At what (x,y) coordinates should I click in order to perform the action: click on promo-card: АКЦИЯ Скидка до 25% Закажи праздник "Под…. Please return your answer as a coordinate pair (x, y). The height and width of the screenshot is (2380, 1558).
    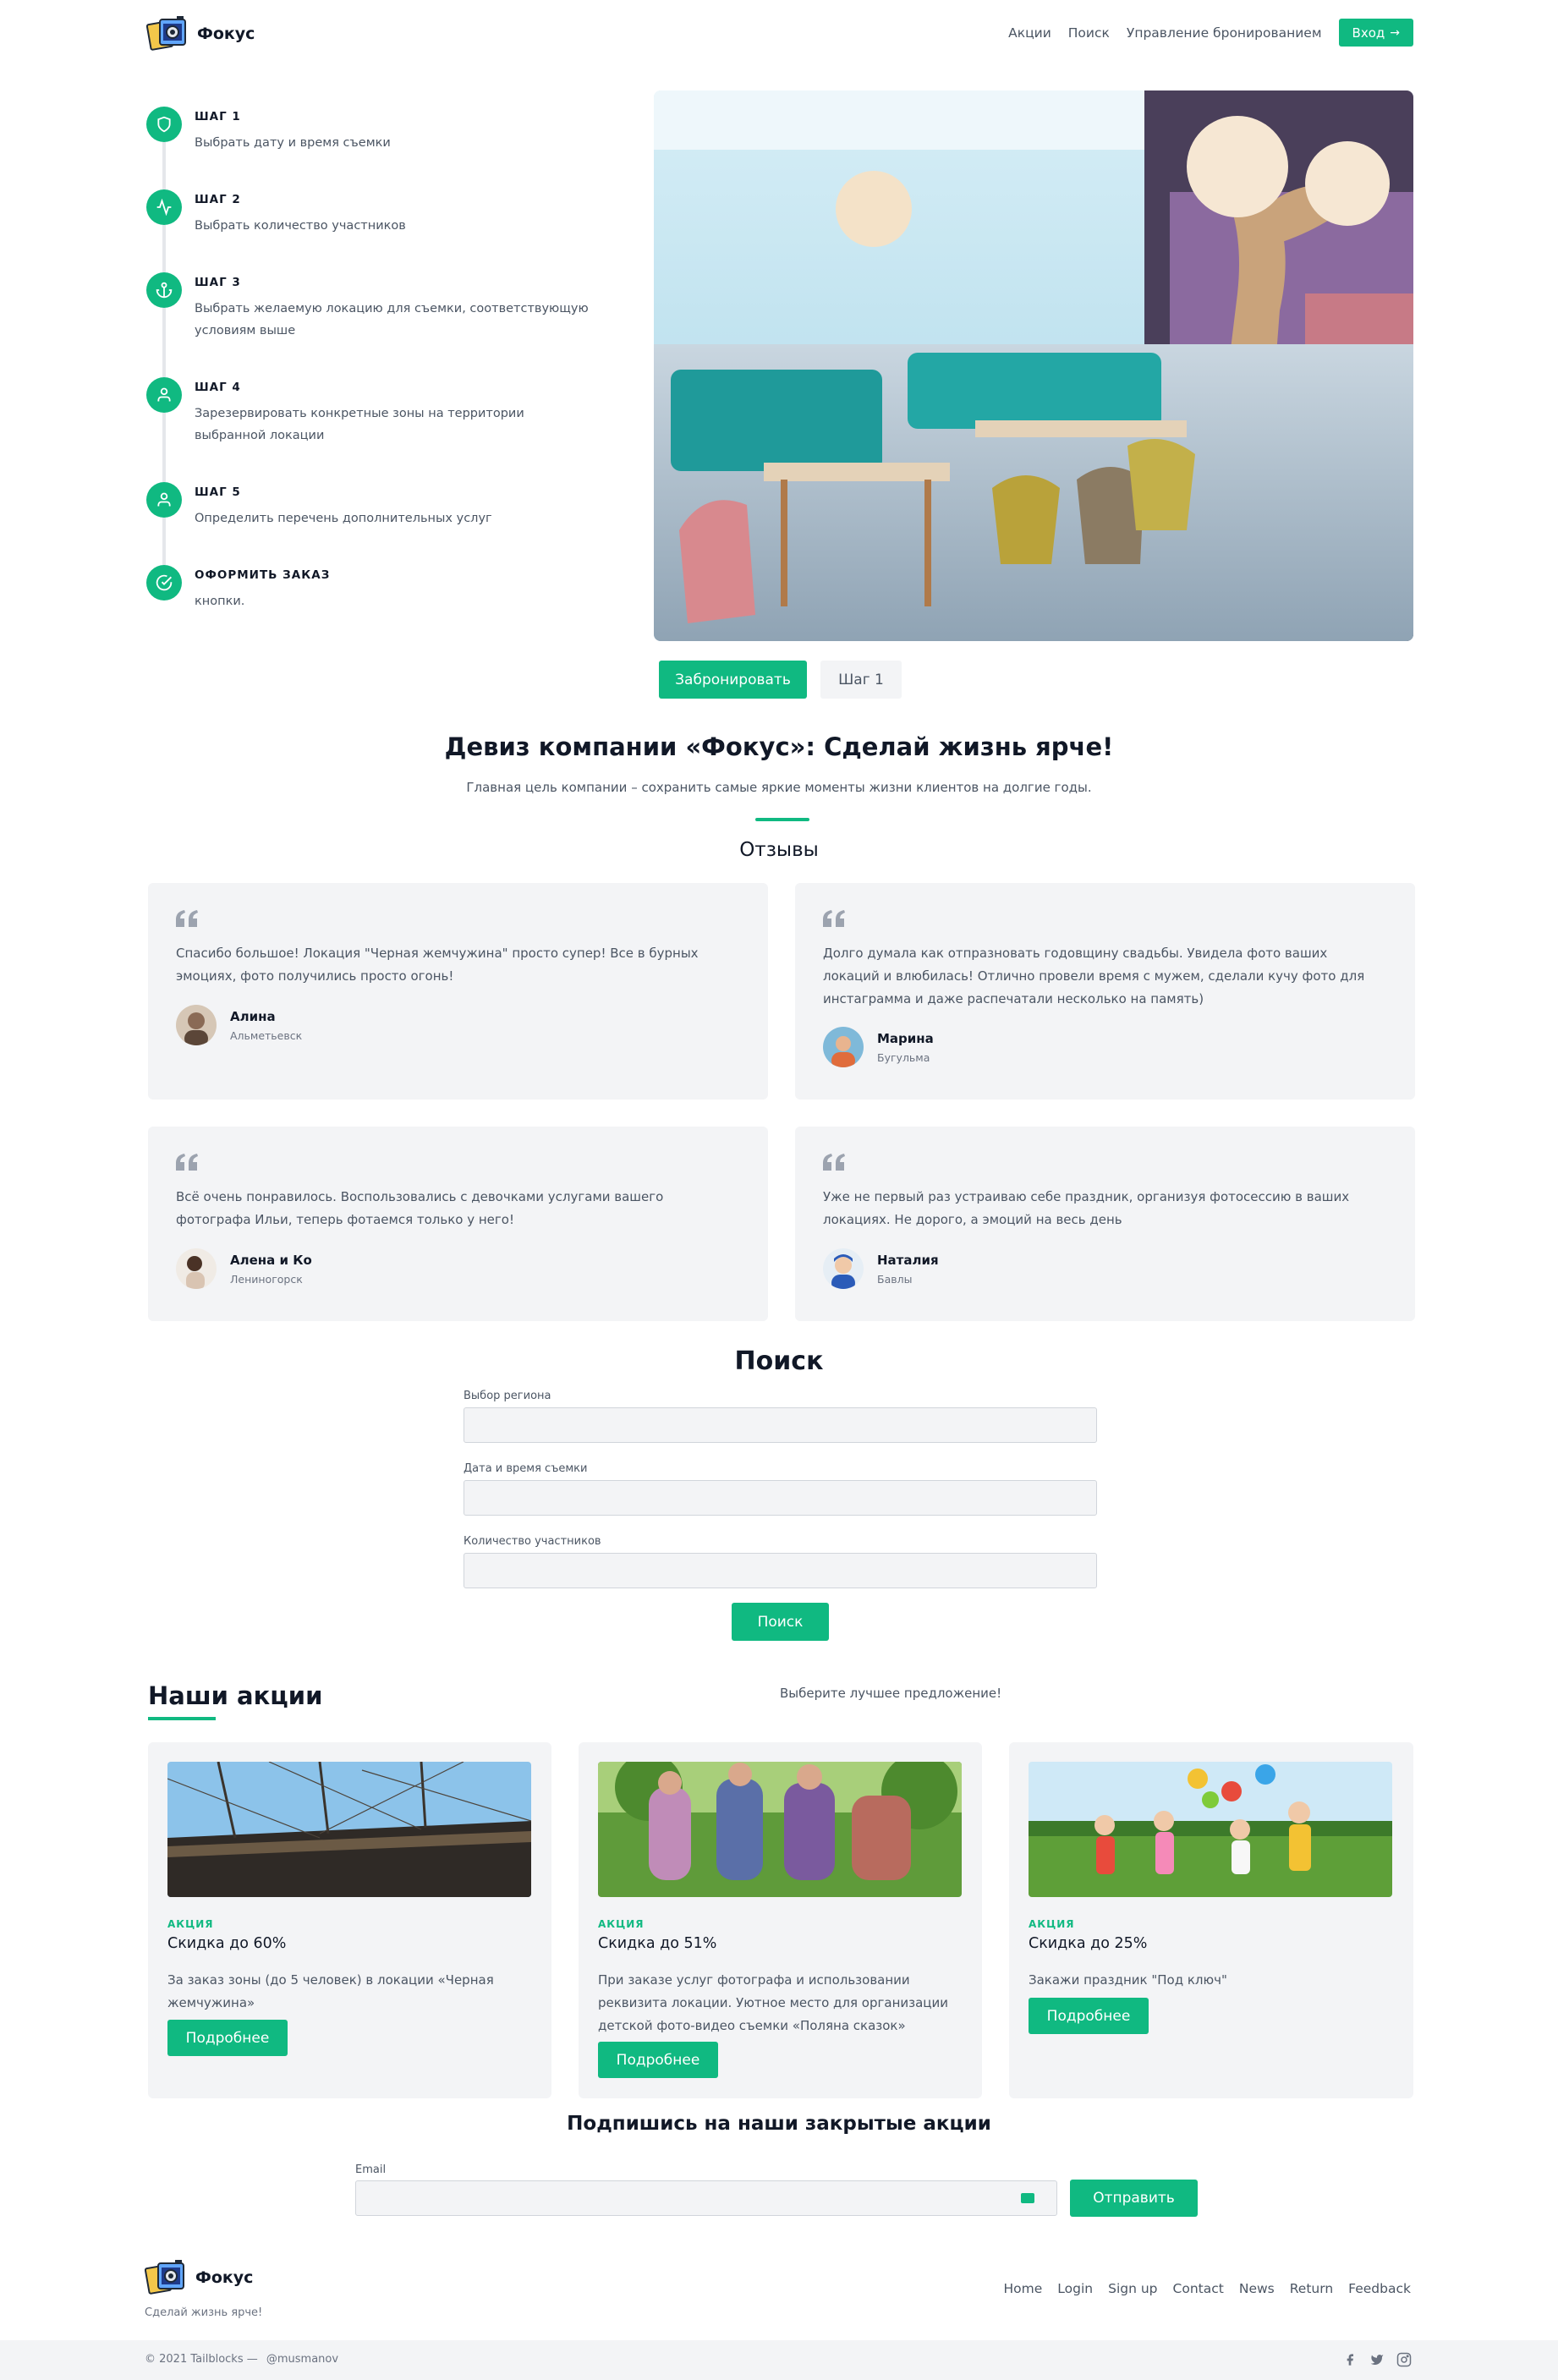
    Looking at the image, I should click on (1211, 1920).